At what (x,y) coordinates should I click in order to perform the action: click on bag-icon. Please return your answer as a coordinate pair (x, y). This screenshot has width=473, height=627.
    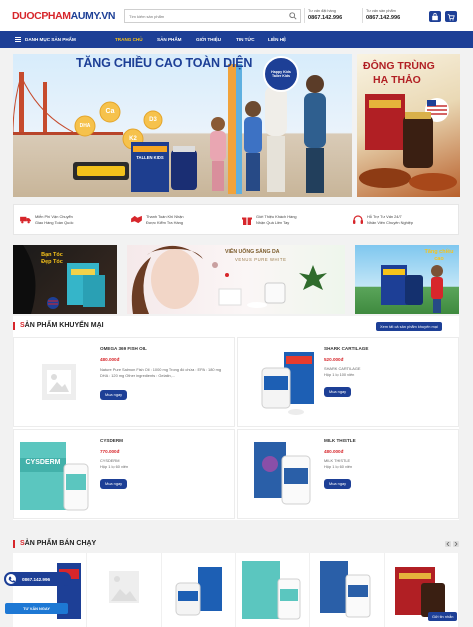
    Looking at the image, I should click on (435, 16).